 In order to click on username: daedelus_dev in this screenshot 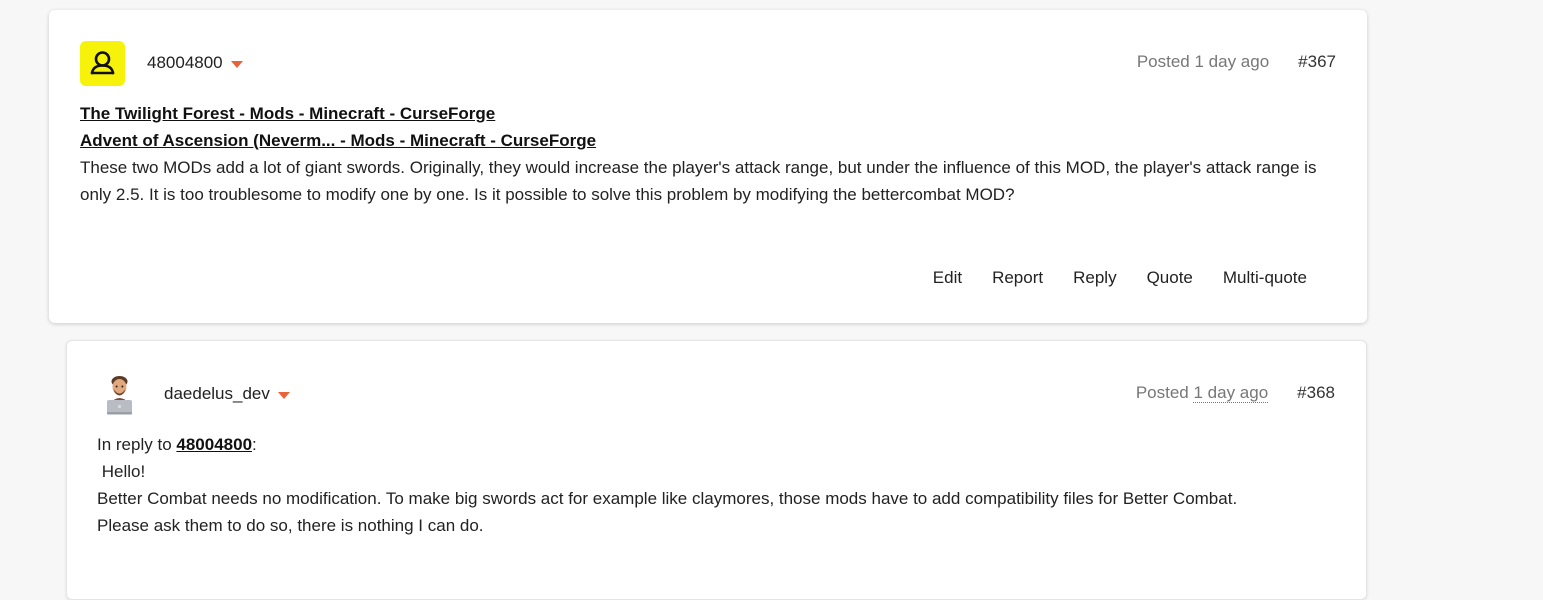, I will do `click(217, 394)`.